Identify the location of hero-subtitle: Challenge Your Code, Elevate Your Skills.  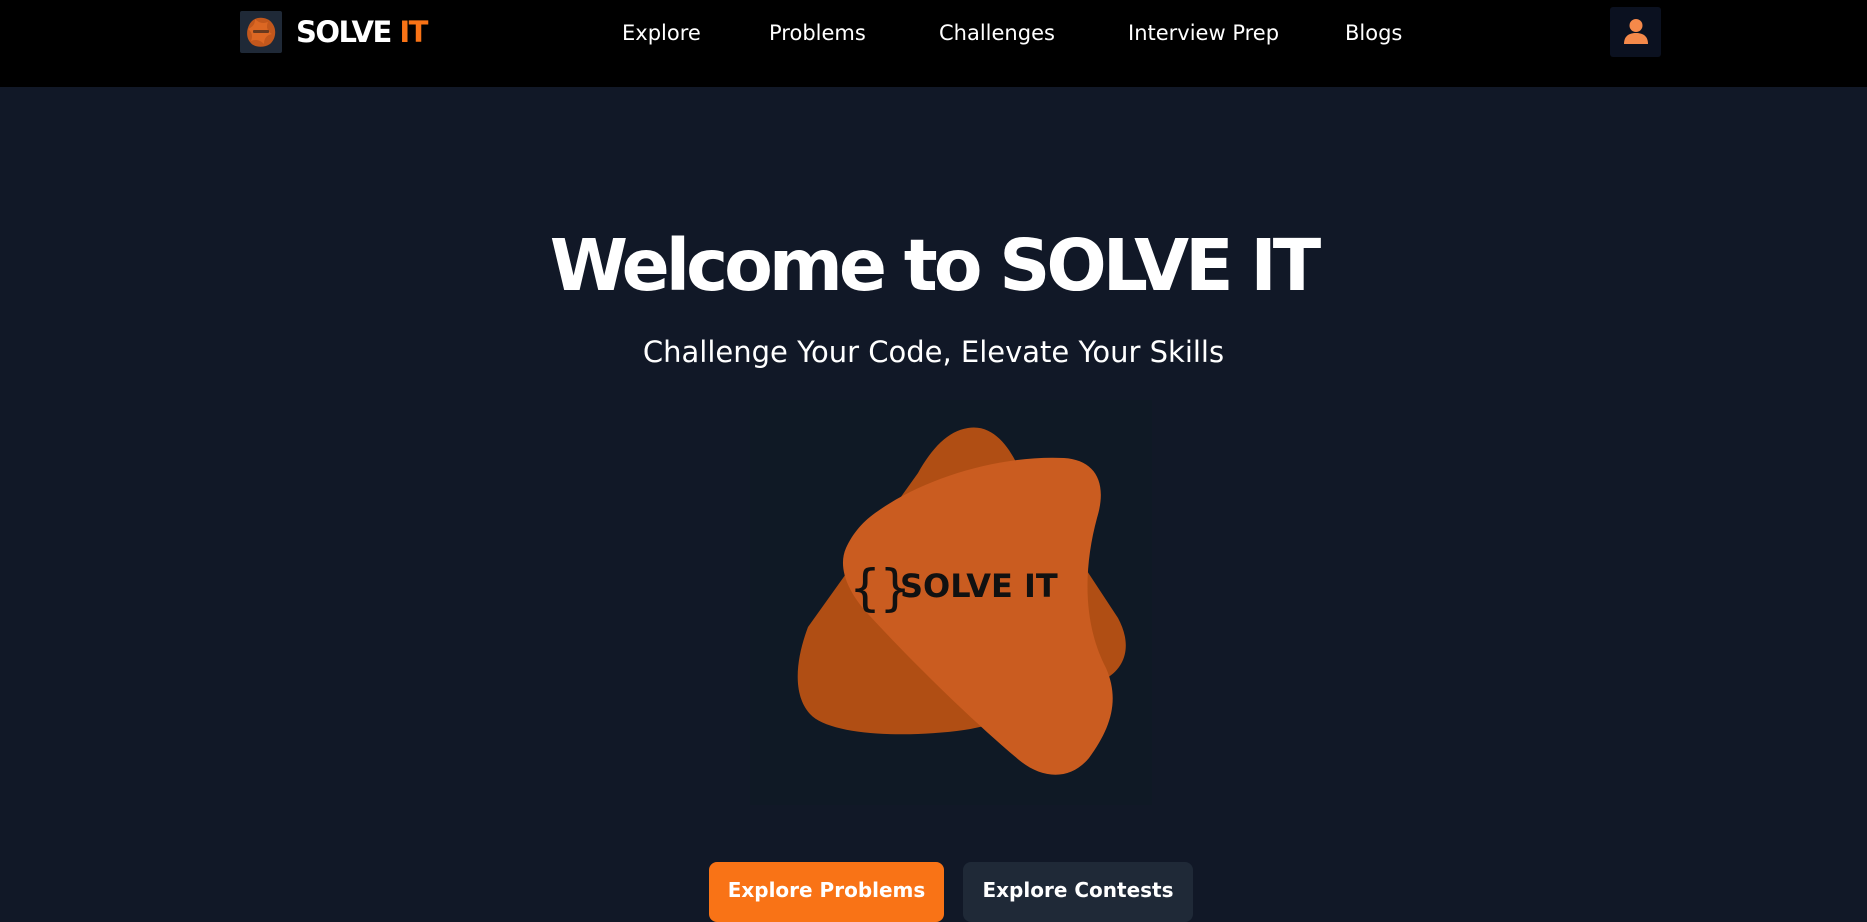
(933, 352).